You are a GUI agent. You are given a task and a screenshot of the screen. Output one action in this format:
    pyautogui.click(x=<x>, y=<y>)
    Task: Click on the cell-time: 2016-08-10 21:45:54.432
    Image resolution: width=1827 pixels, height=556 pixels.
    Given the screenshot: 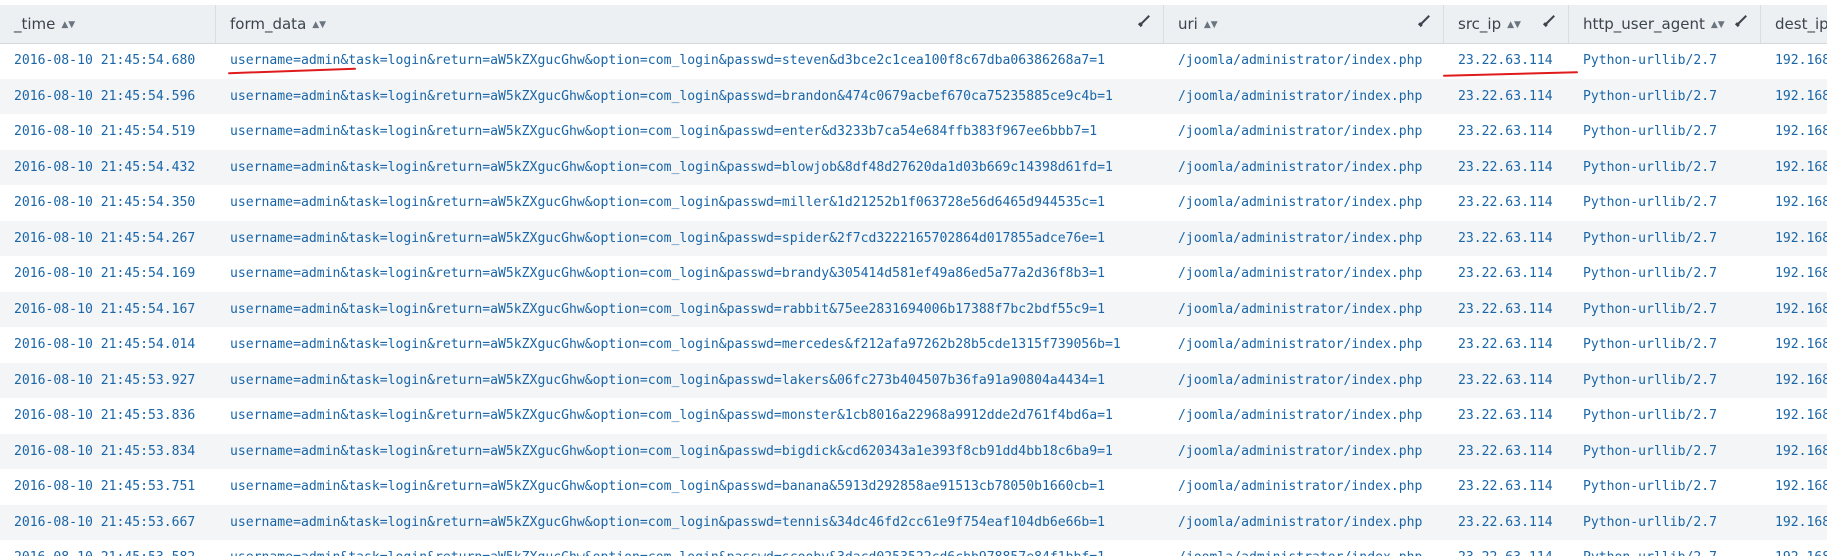 What is the action you would take?
    pyautogui.click(x=108, y=168)
    